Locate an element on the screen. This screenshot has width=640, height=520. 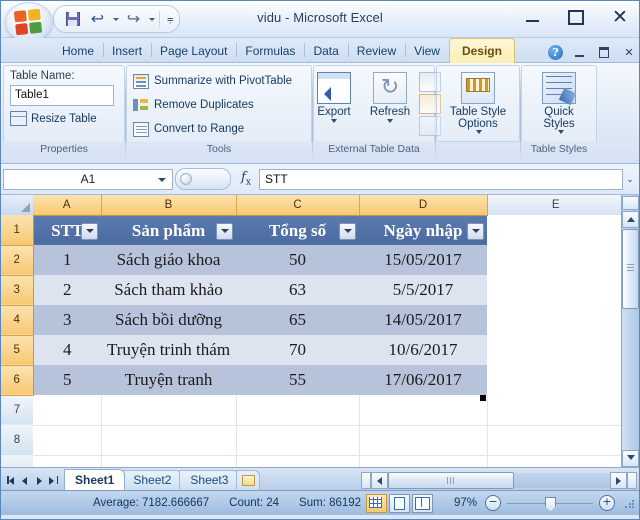
minimize-button is located at coordinates (532, 17).